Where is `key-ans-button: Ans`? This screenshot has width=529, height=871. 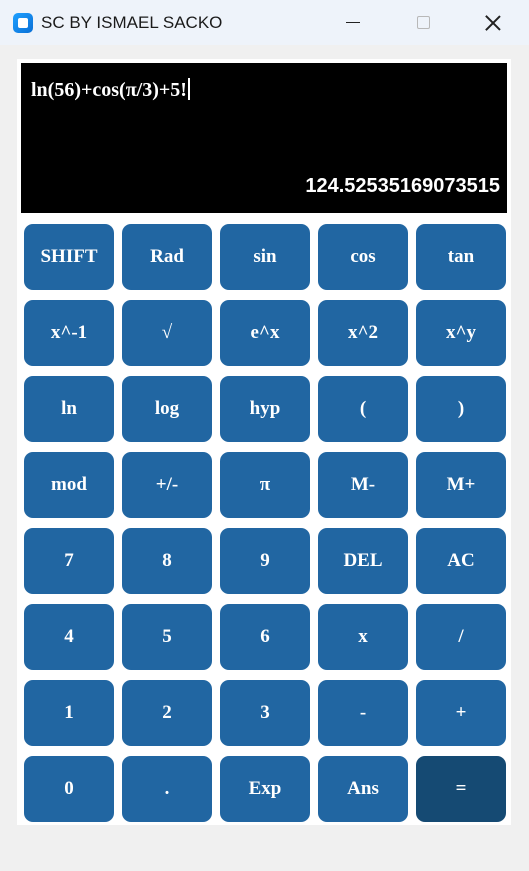
key-ans-button: Ans is located at coordinates (363, 789).